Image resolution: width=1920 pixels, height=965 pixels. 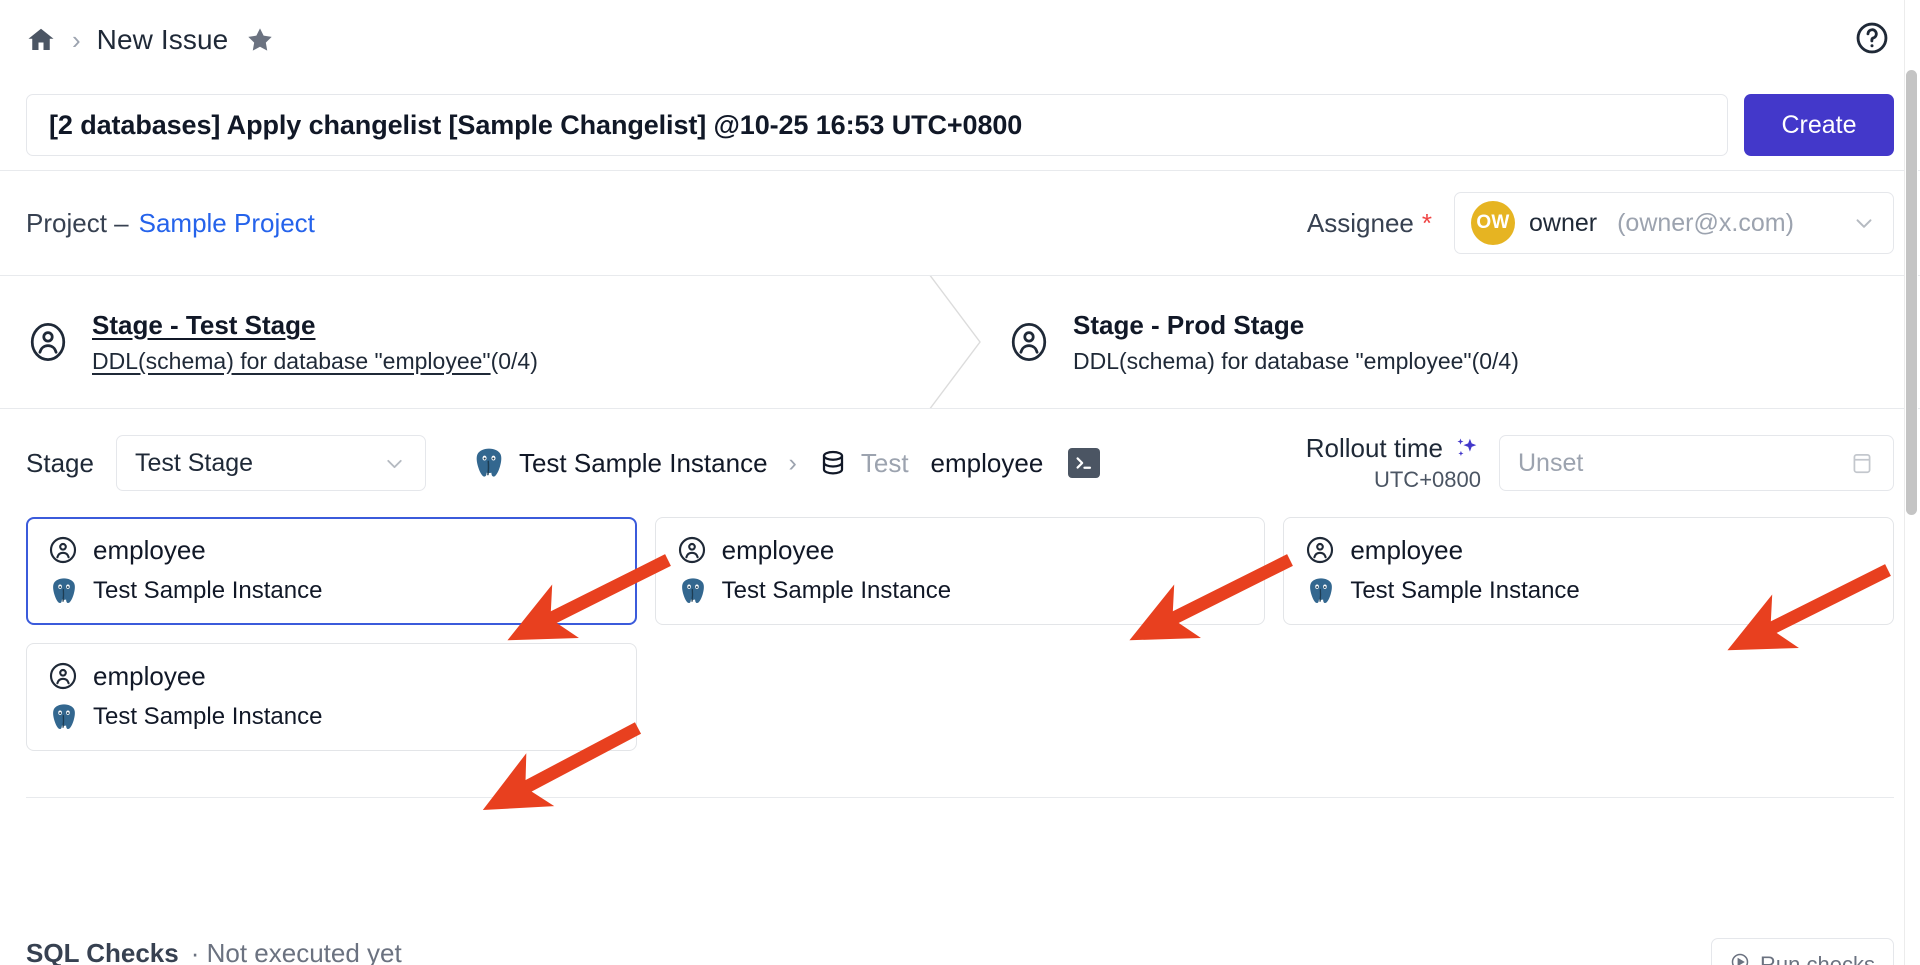 What do you see at coordinates (1551, 462) in the screenshot?
I see `rollout-time-placeholder: Unset` at bounding box center [1551, 462].